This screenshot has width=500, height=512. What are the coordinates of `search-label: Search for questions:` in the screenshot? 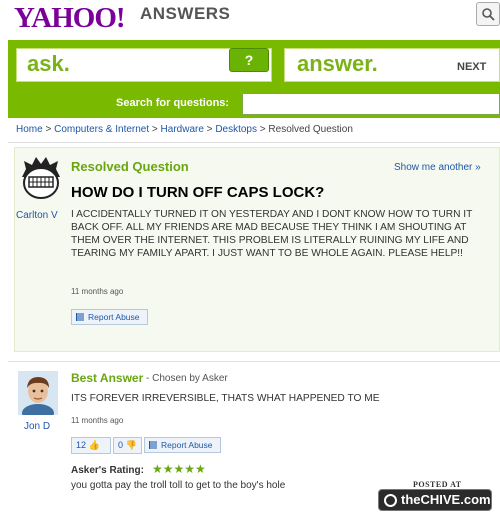 It's located at (173, 103).